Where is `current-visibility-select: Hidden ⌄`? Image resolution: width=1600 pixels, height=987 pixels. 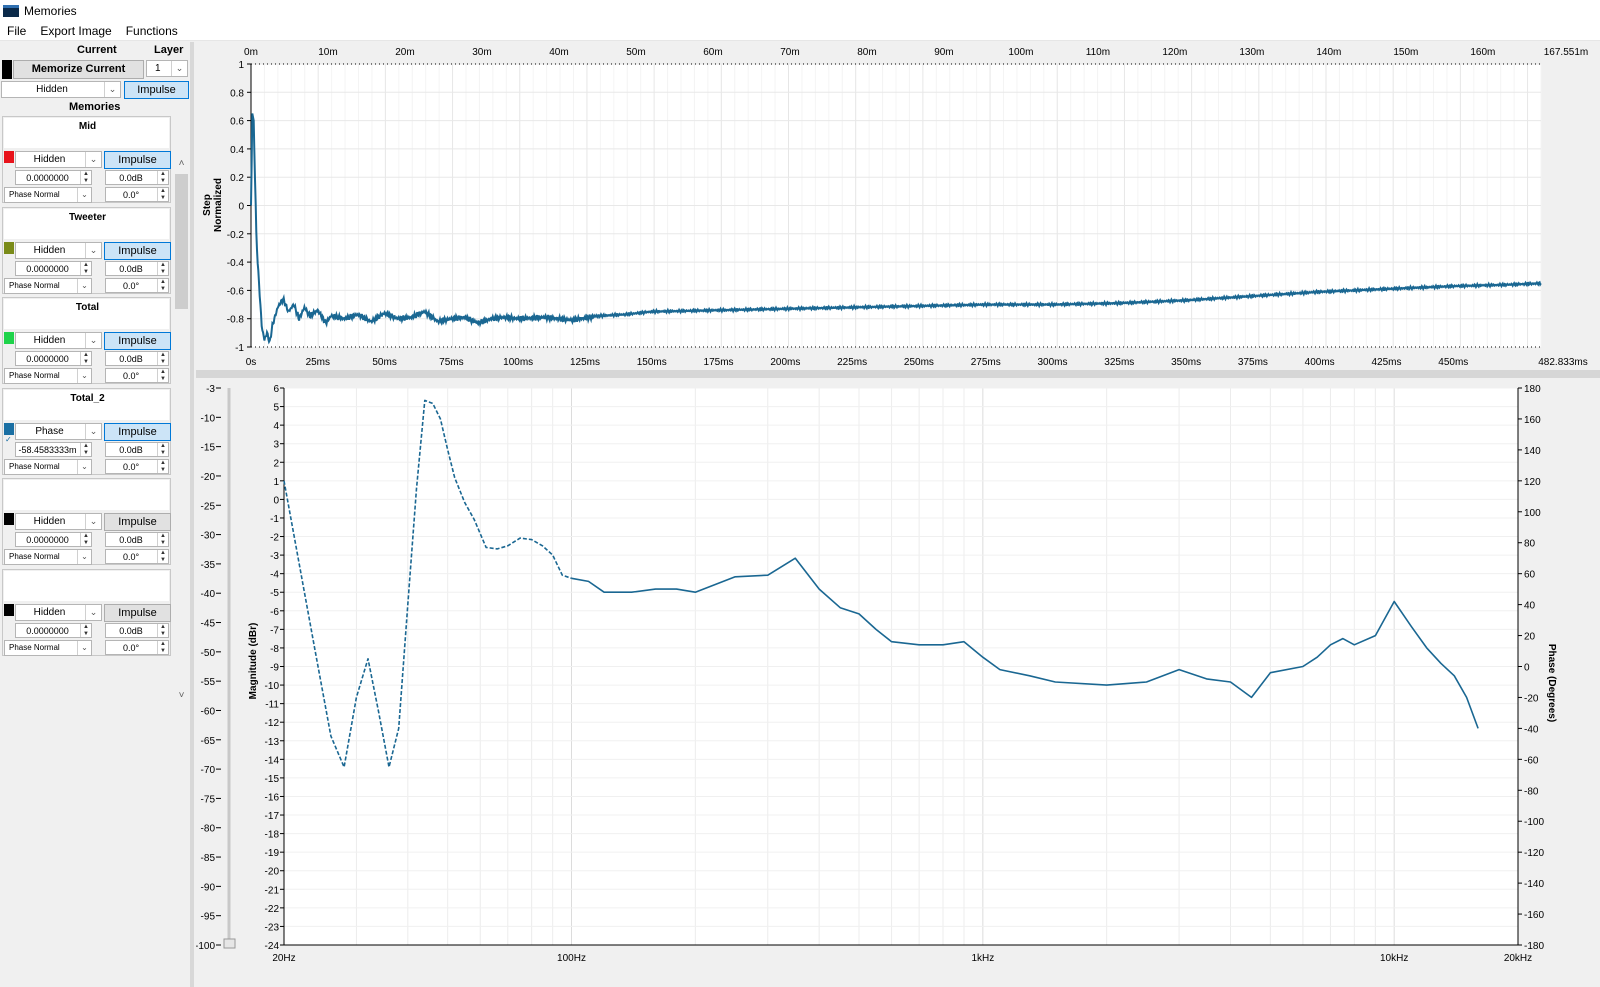
current-visibility-select: Hidden ⌄ is located at coordinates (61, 89).